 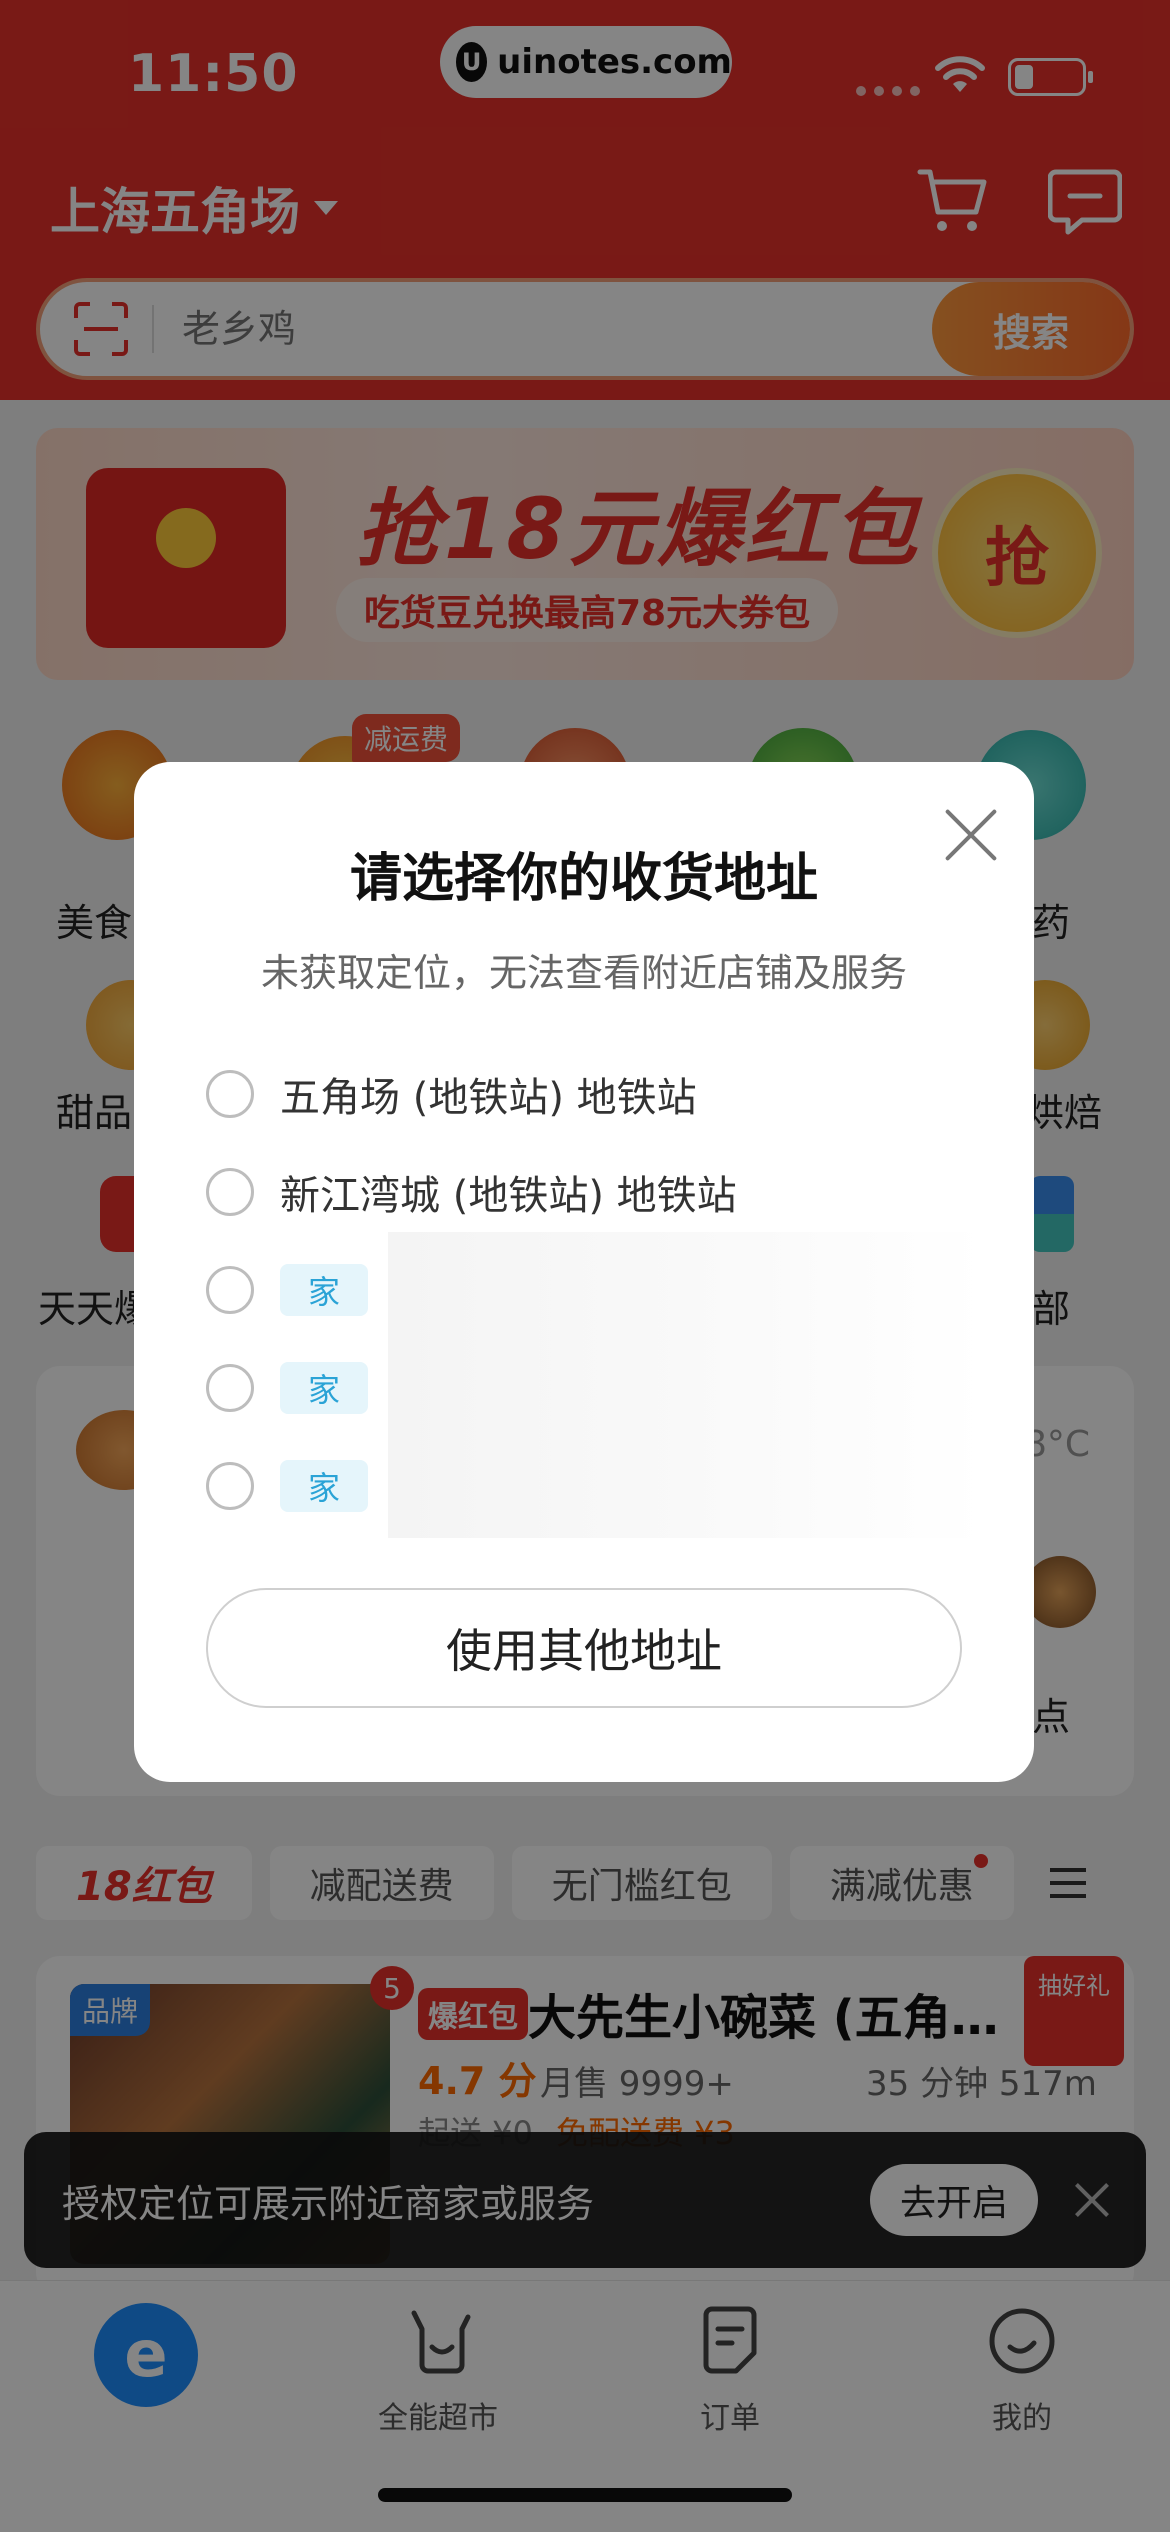 What do you see at coordinates (583, 973) in the screenshot?
I see `modal-subtitle: 未获取定位，无法查看附近店铺及服务` at bounding box center [583, 973].